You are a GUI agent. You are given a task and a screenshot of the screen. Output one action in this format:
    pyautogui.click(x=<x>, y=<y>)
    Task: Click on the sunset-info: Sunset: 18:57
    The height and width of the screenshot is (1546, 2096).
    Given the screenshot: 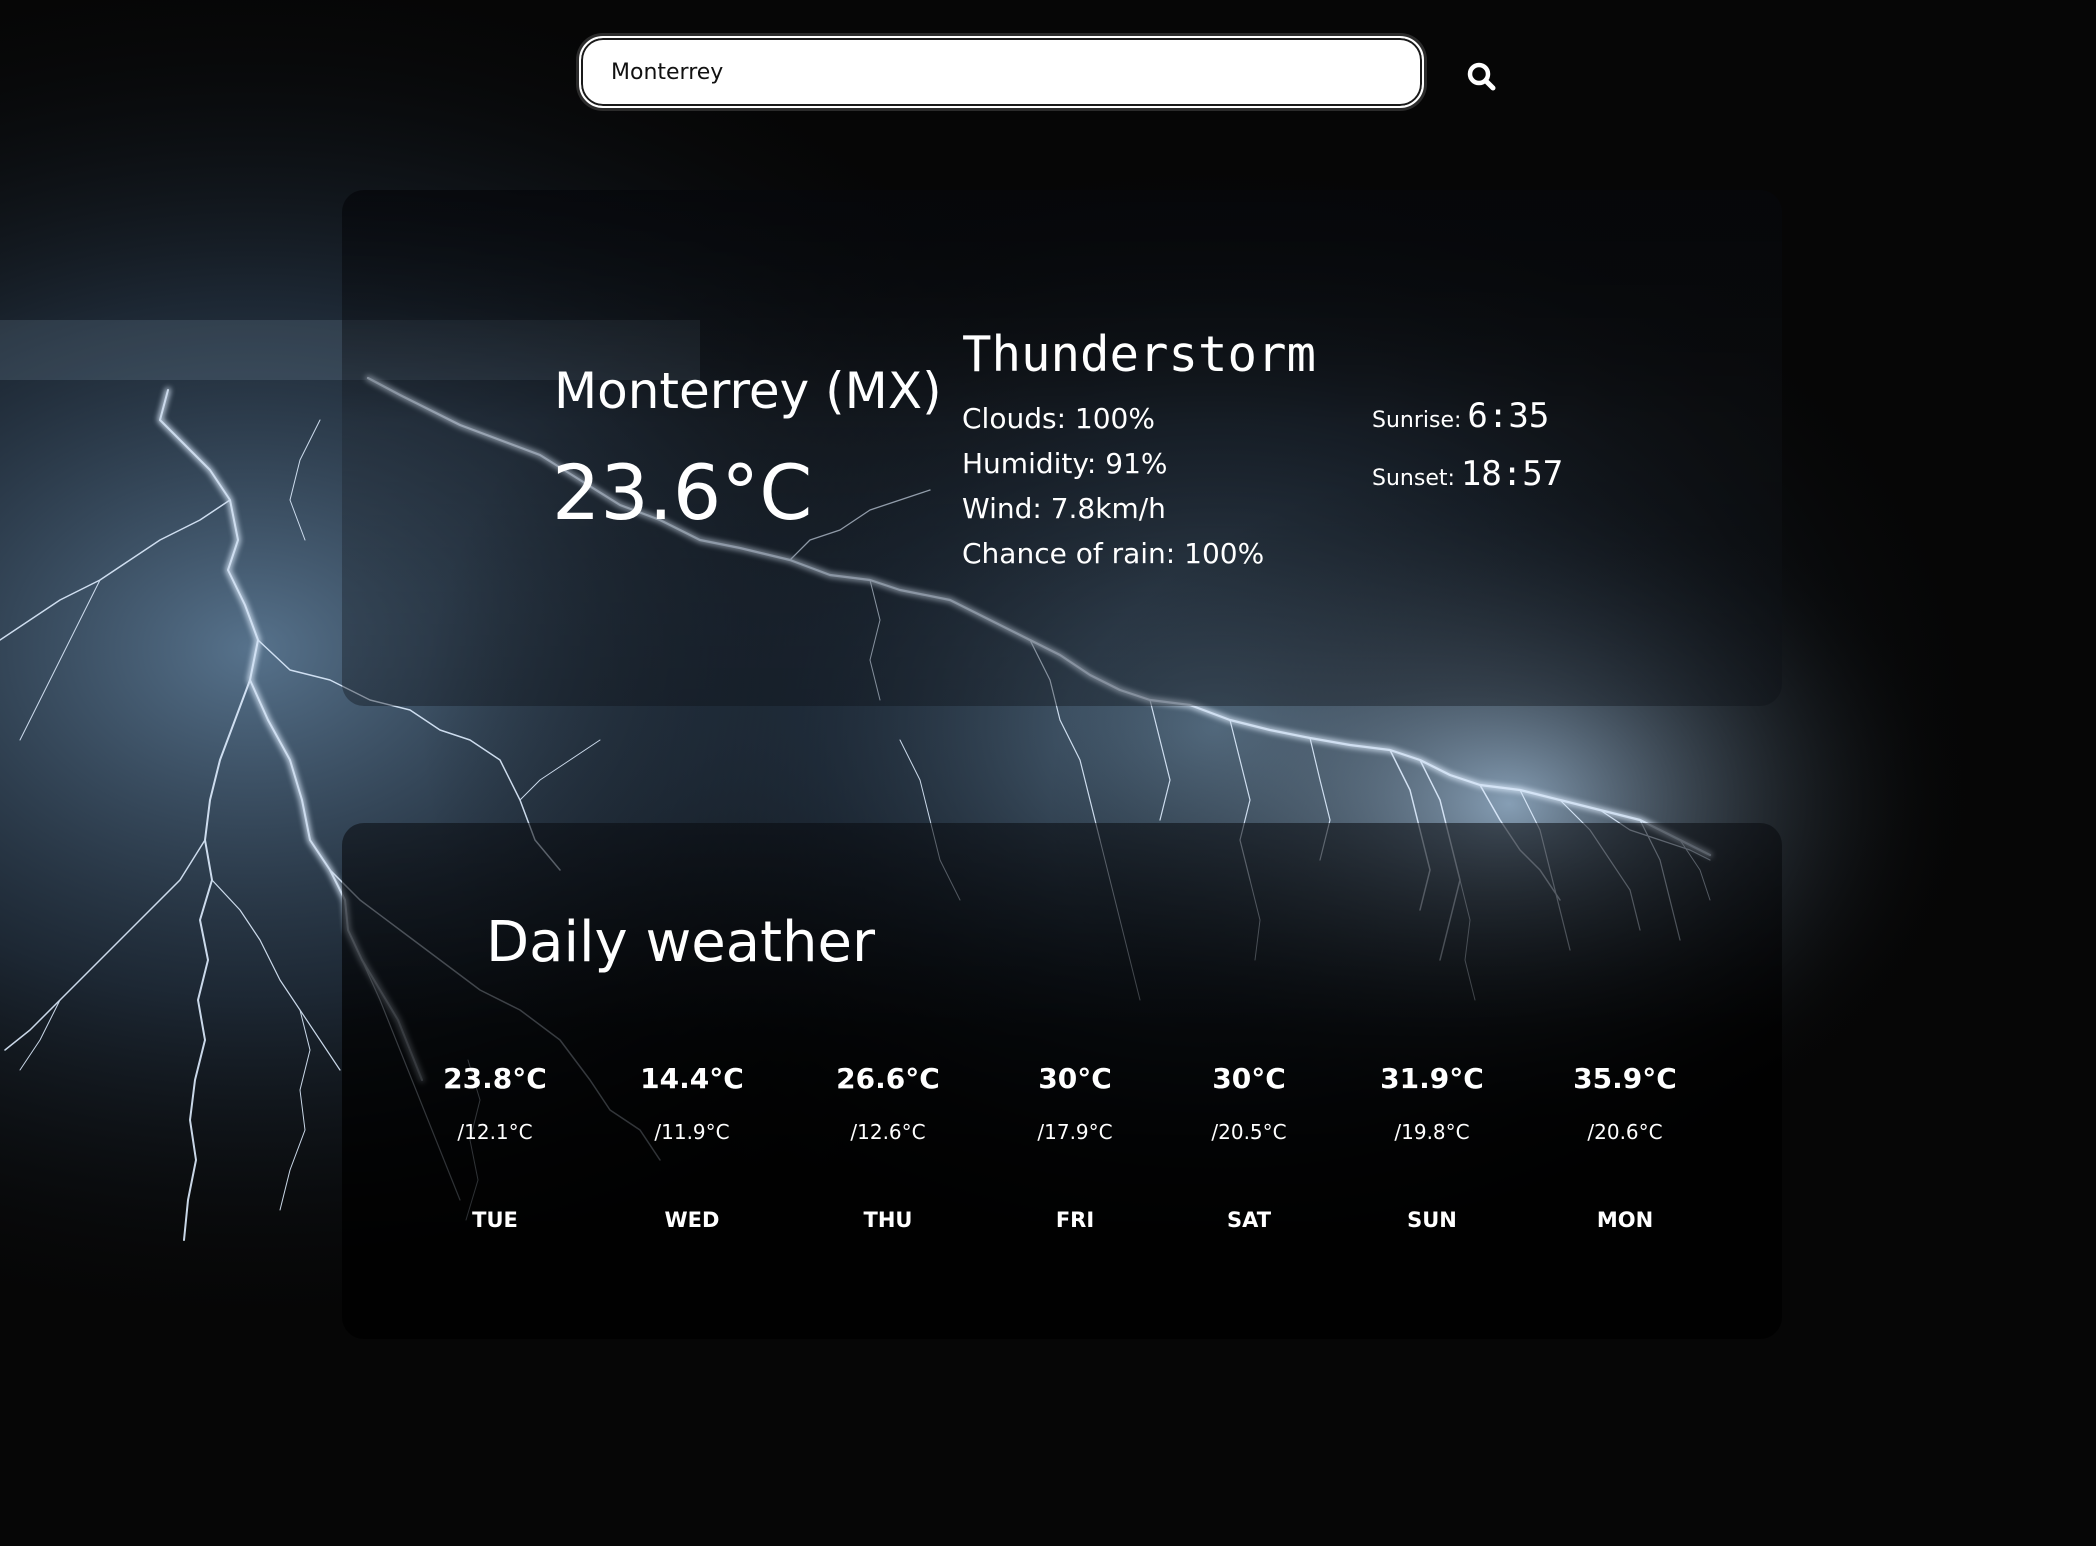 What is the action you would take?
    pyautogui.click(x=1467, y=474)
    